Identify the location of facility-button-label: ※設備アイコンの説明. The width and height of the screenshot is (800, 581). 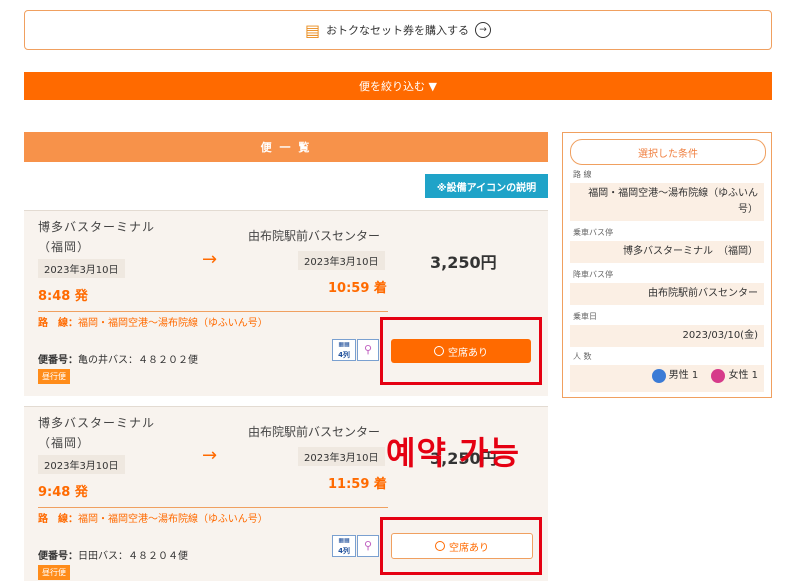
(486, 188).